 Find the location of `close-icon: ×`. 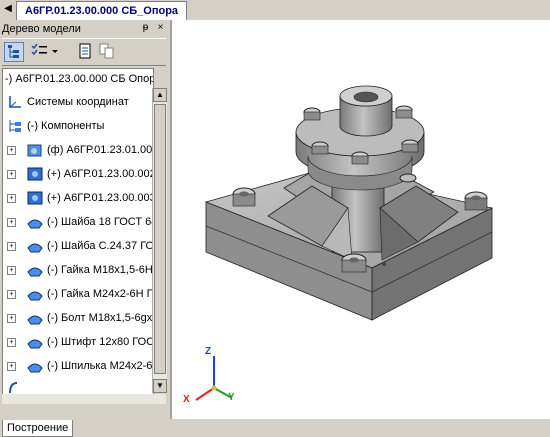

close-icon: × is located at coordinates (160, 28).